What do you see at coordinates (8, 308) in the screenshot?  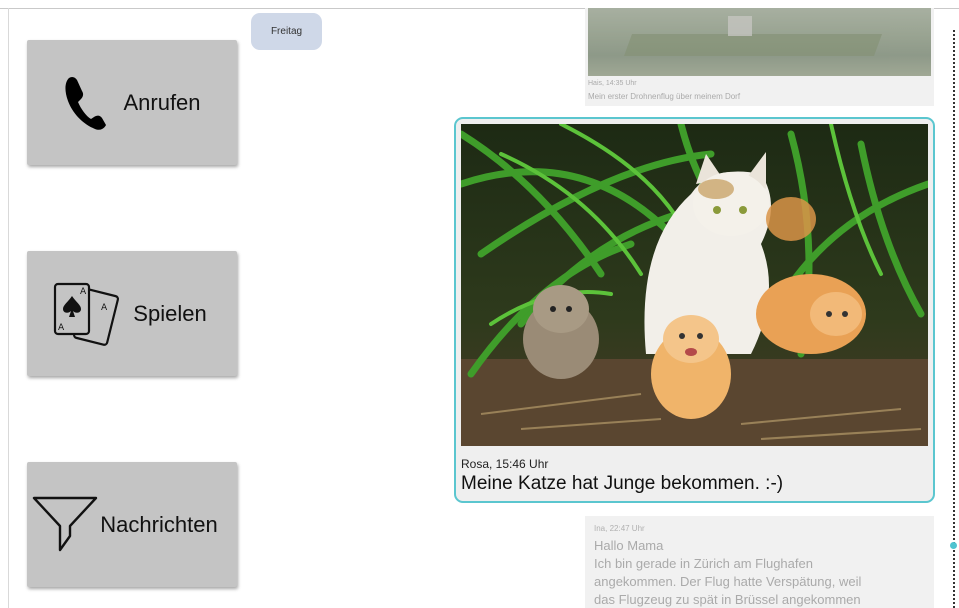 I see `window-left-border` at bounding box center [8, 308].